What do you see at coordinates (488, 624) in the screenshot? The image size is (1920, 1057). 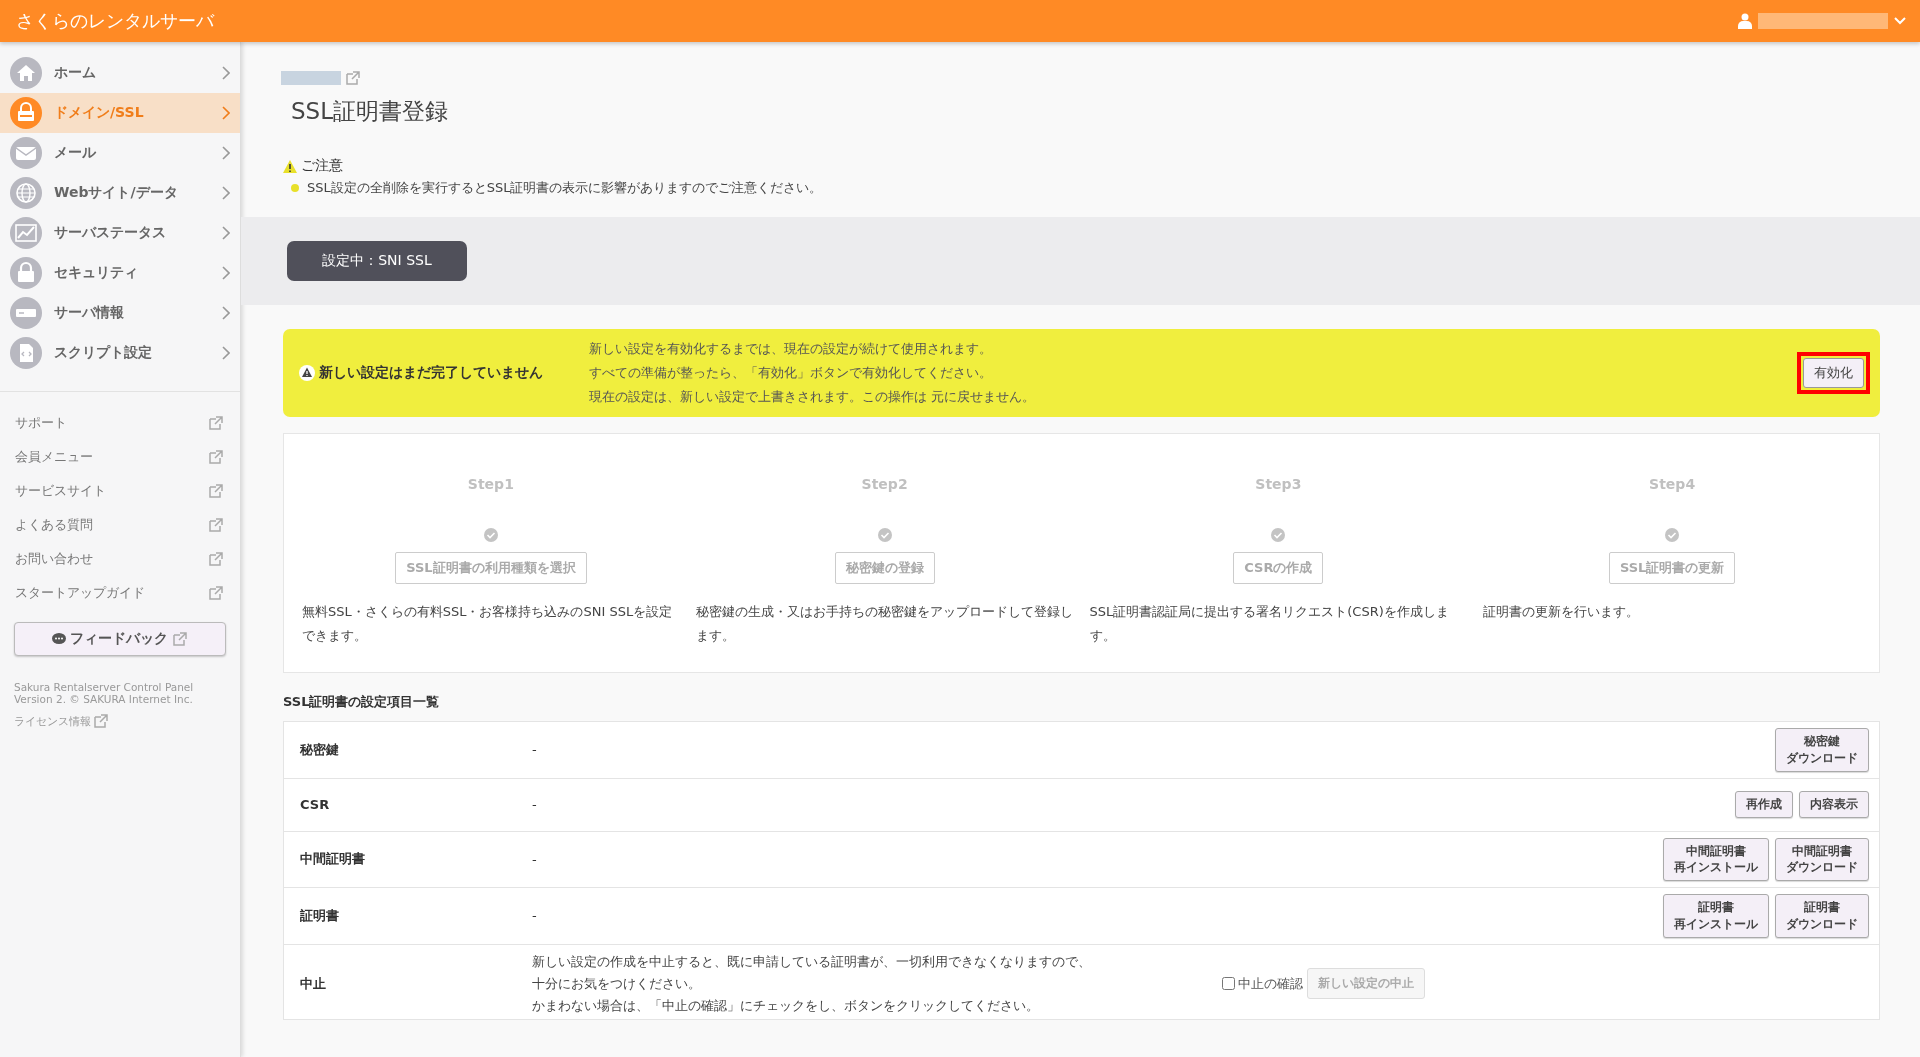 I see `step-description: 無料SSL・さくらの有料SSL・お客様持ち込みのSNI SSLを設定できます。` at bounding box center [488, 624].